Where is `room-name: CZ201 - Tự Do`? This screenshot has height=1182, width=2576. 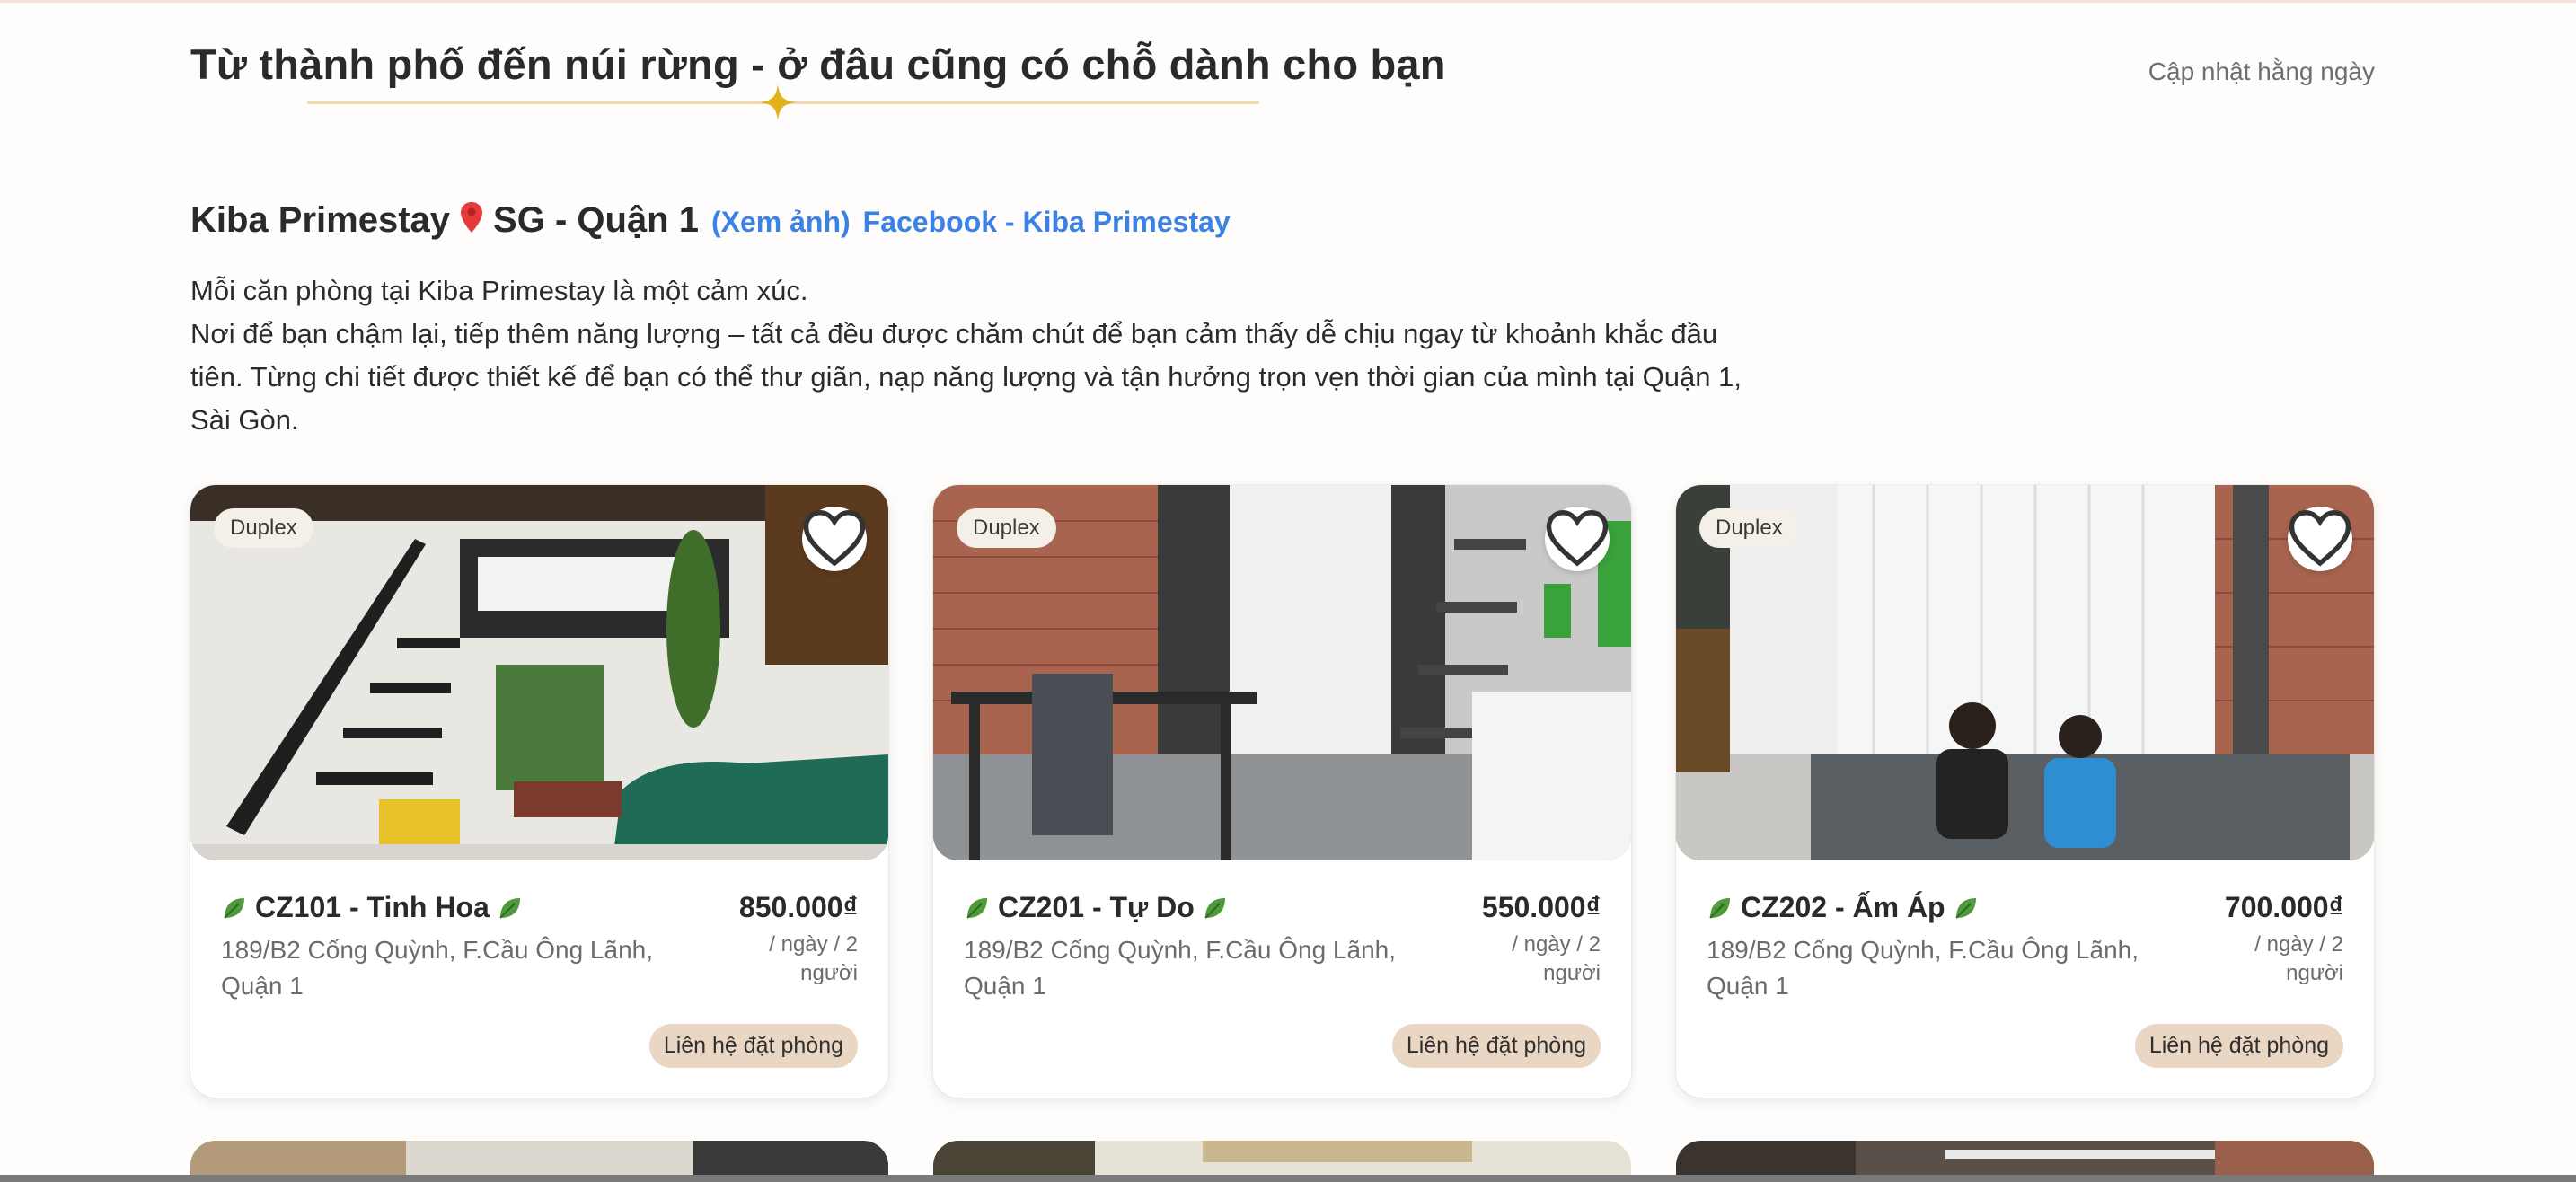 room-name: CZ201 - Tự Do is located at coordinates (1100, 907).